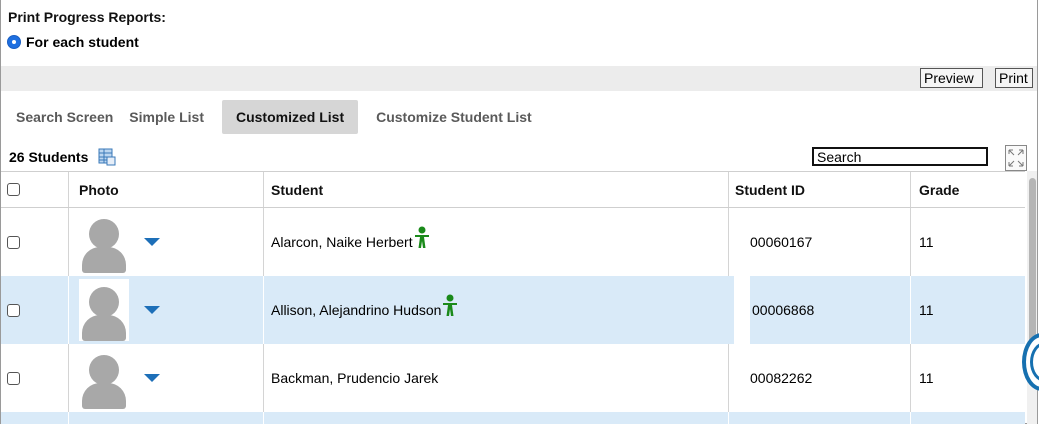 The height and width of the screenshot is (425, 1039). Describe the element at coordinates (49, 157) in the screenshot. I see `student-count: 26 Students` at that location.